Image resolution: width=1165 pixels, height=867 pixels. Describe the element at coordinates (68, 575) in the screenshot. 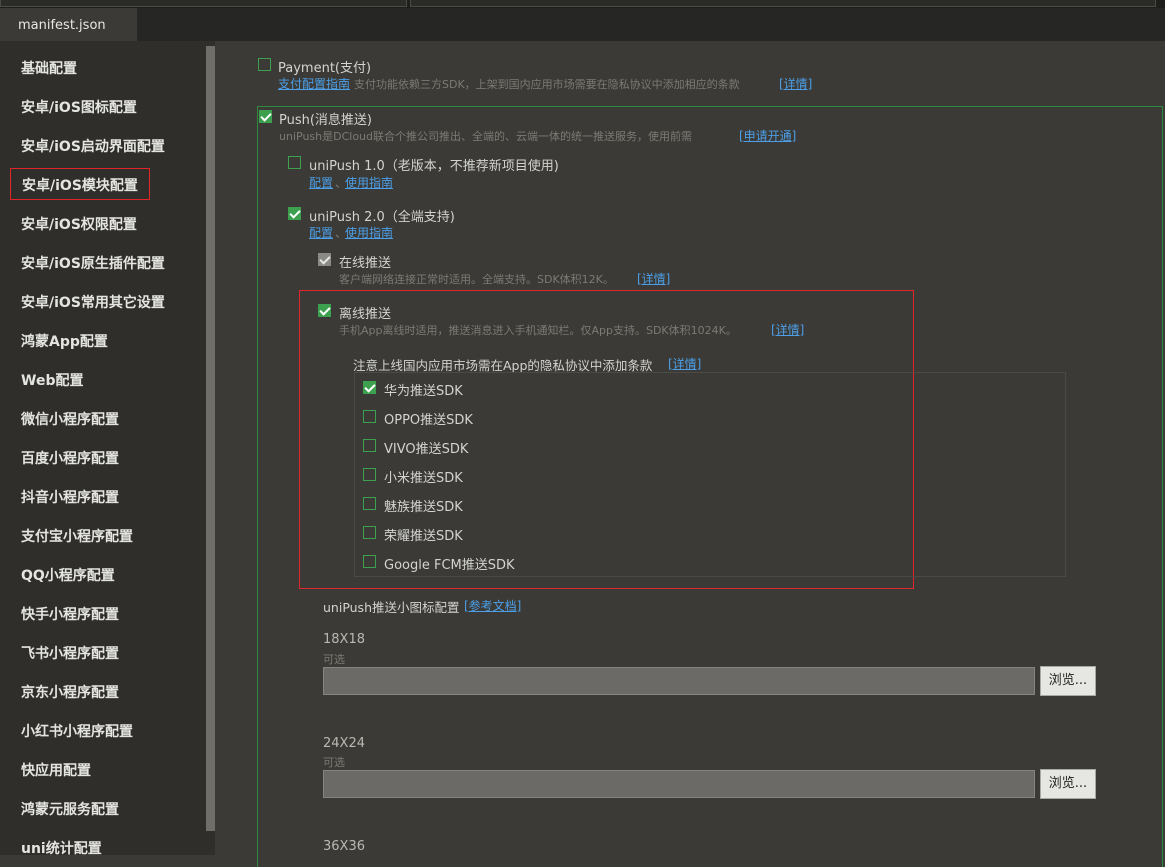

I see `sidebar-item-qq: QQ小程序配置` at that location.